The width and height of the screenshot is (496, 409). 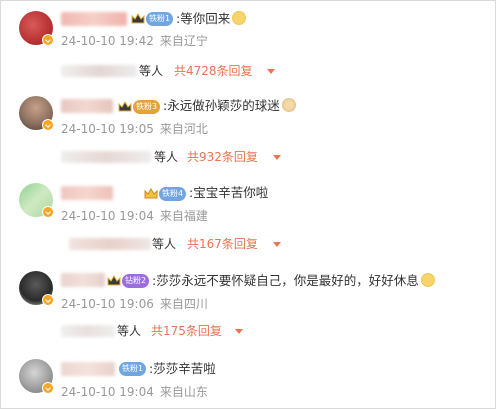 I want to click on comment-source: 来自山东, so click(x=183, y=392).